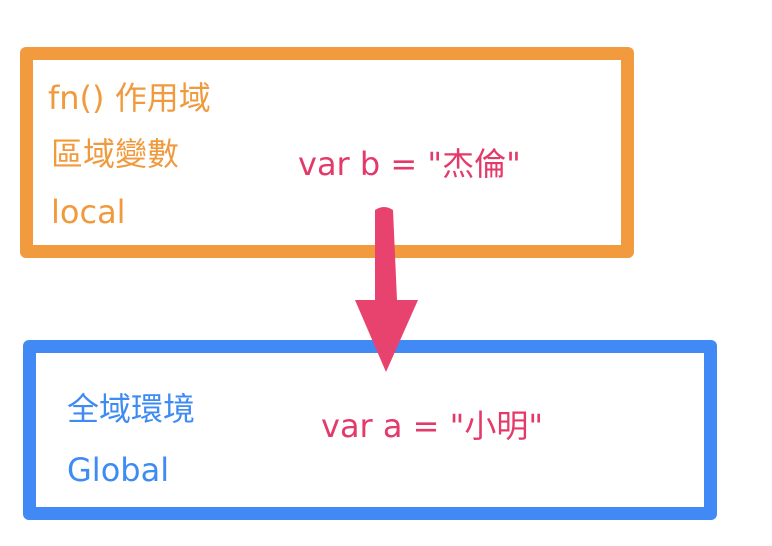  Describe the element at coordinates (409, 164) in the screenshot. I see `local-variable-declaration: var b = "杰倫"` at that location.